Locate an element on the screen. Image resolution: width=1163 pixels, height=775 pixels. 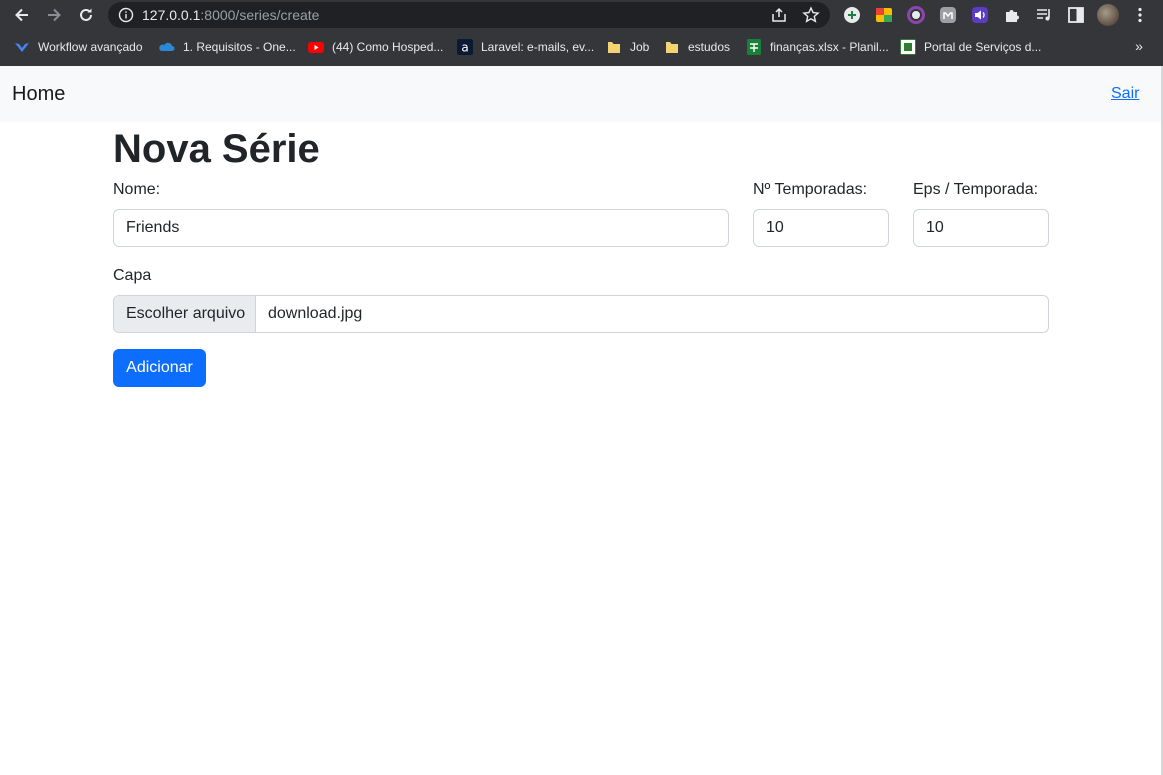
bookmark-estudos: estudos is located at coordinates (697, 47).